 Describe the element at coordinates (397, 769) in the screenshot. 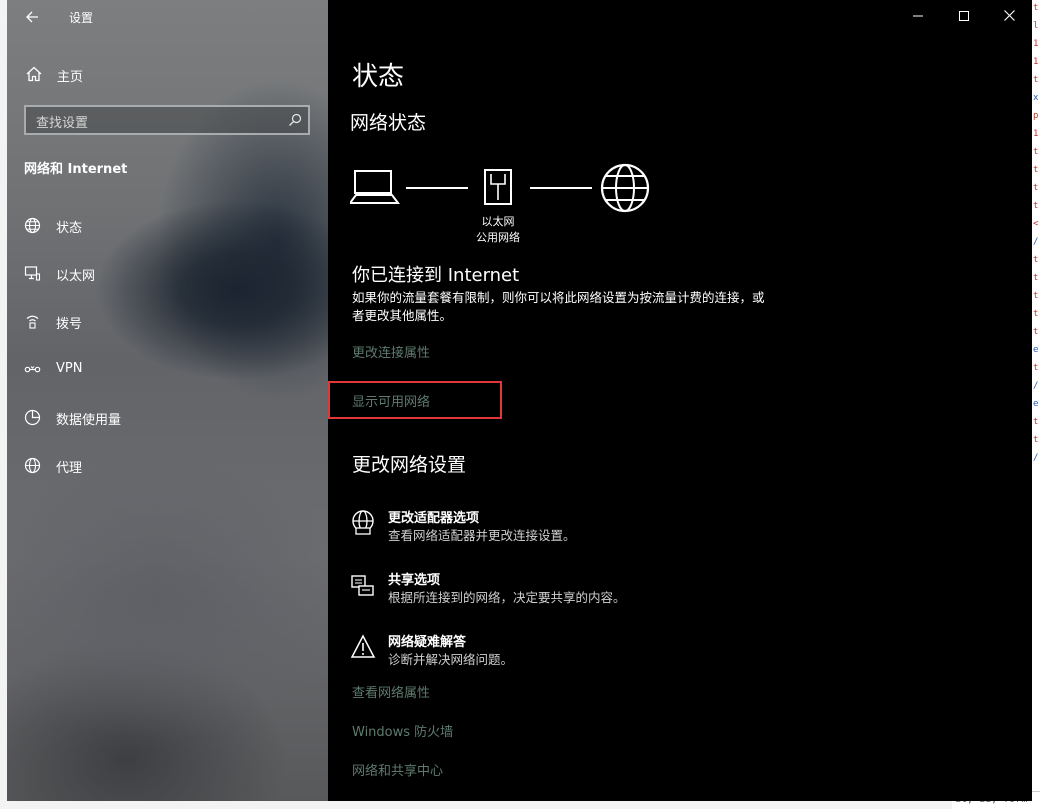

I see `network-sharing-center-link: 网络和共享中心` at that location.